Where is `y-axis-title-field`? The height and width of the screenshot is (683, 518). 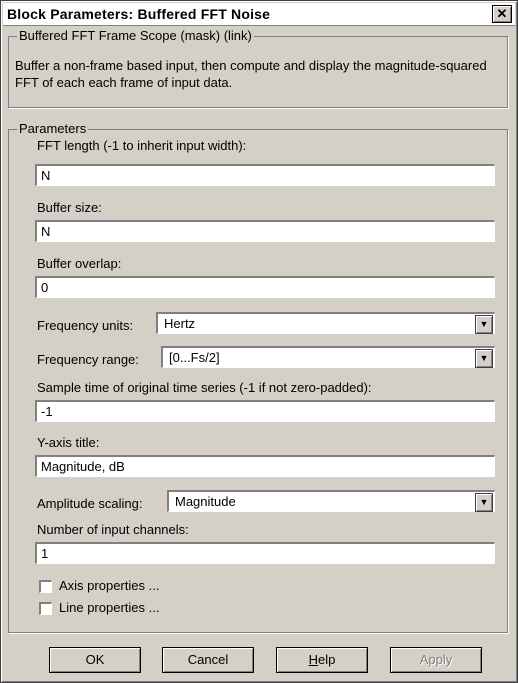 y-axis-title-field is located at coordinates (265, 466).